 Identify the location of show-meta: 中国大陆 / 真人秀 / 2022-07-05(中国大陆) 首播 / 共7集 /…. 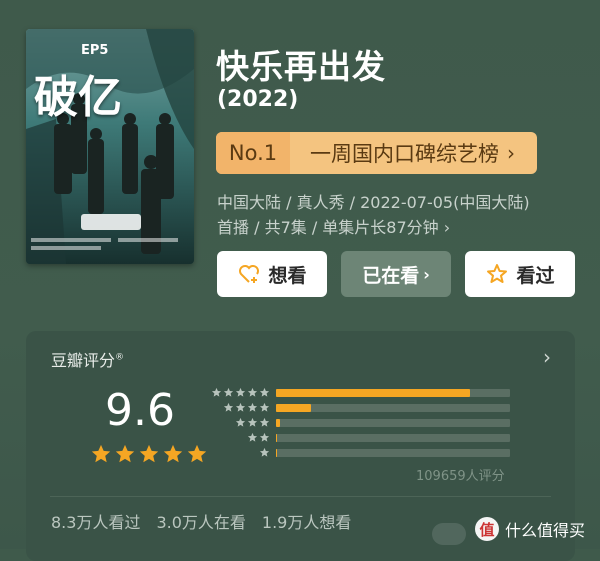
(397, 215).